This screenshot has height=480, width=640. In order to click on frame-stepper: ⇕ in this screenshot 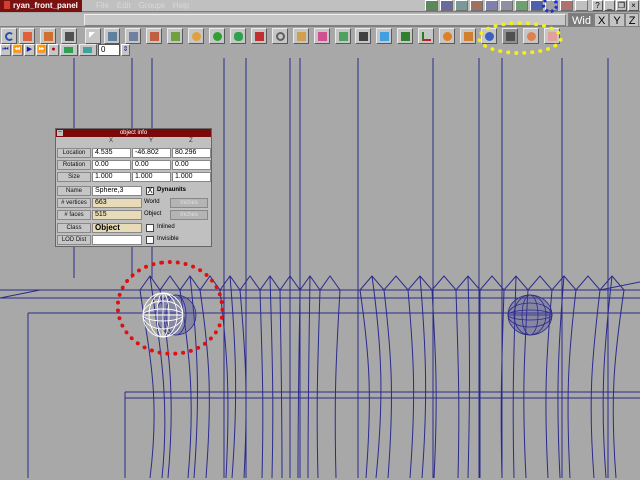, I will do `click(125, 50)`.